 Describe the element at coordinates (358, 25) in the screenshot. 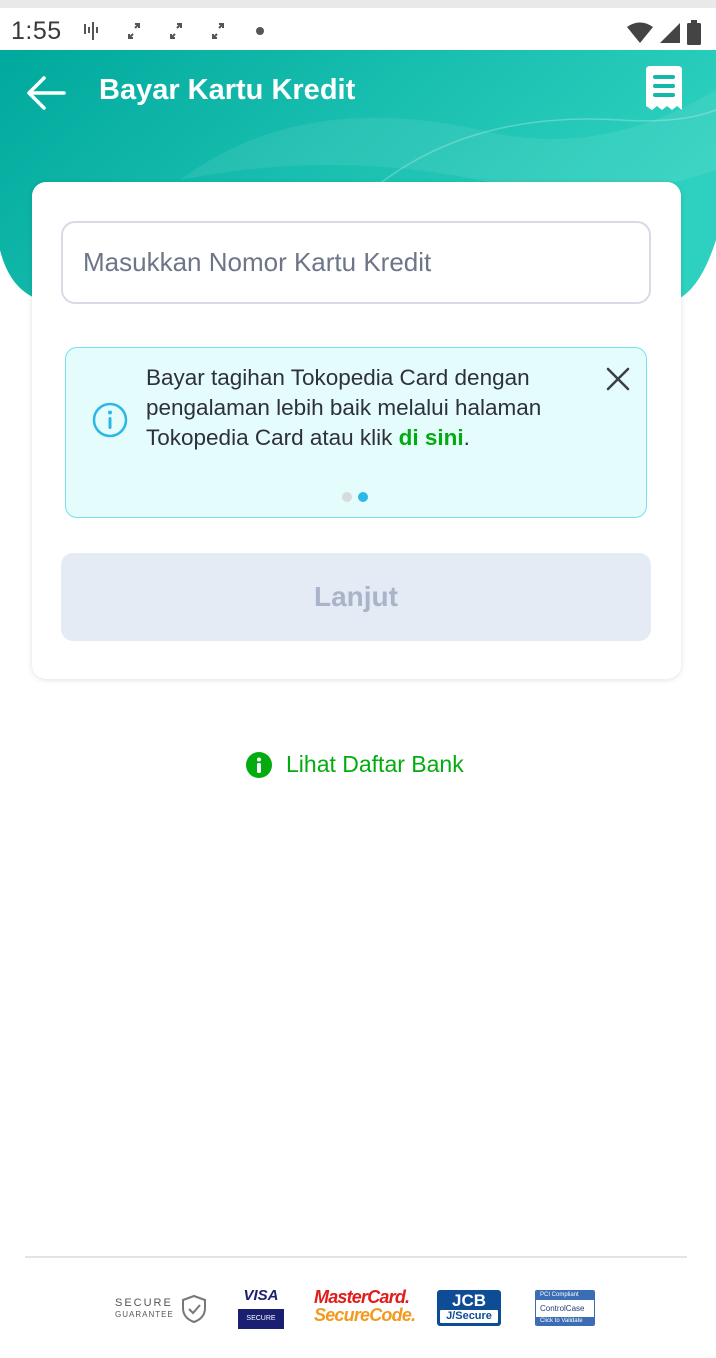

I see `status-bar: 1:55` at that location.